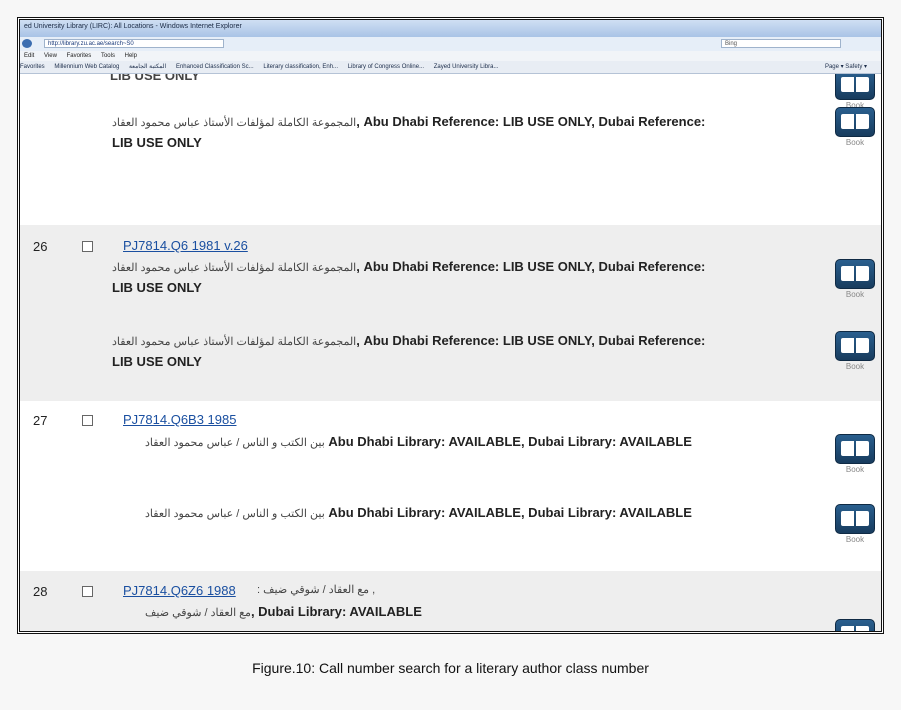  Describe the element at coordinates (134, 43) in the screenshot. I see `address-input: http://library.zu.ac.ae/search~S0` at that location.